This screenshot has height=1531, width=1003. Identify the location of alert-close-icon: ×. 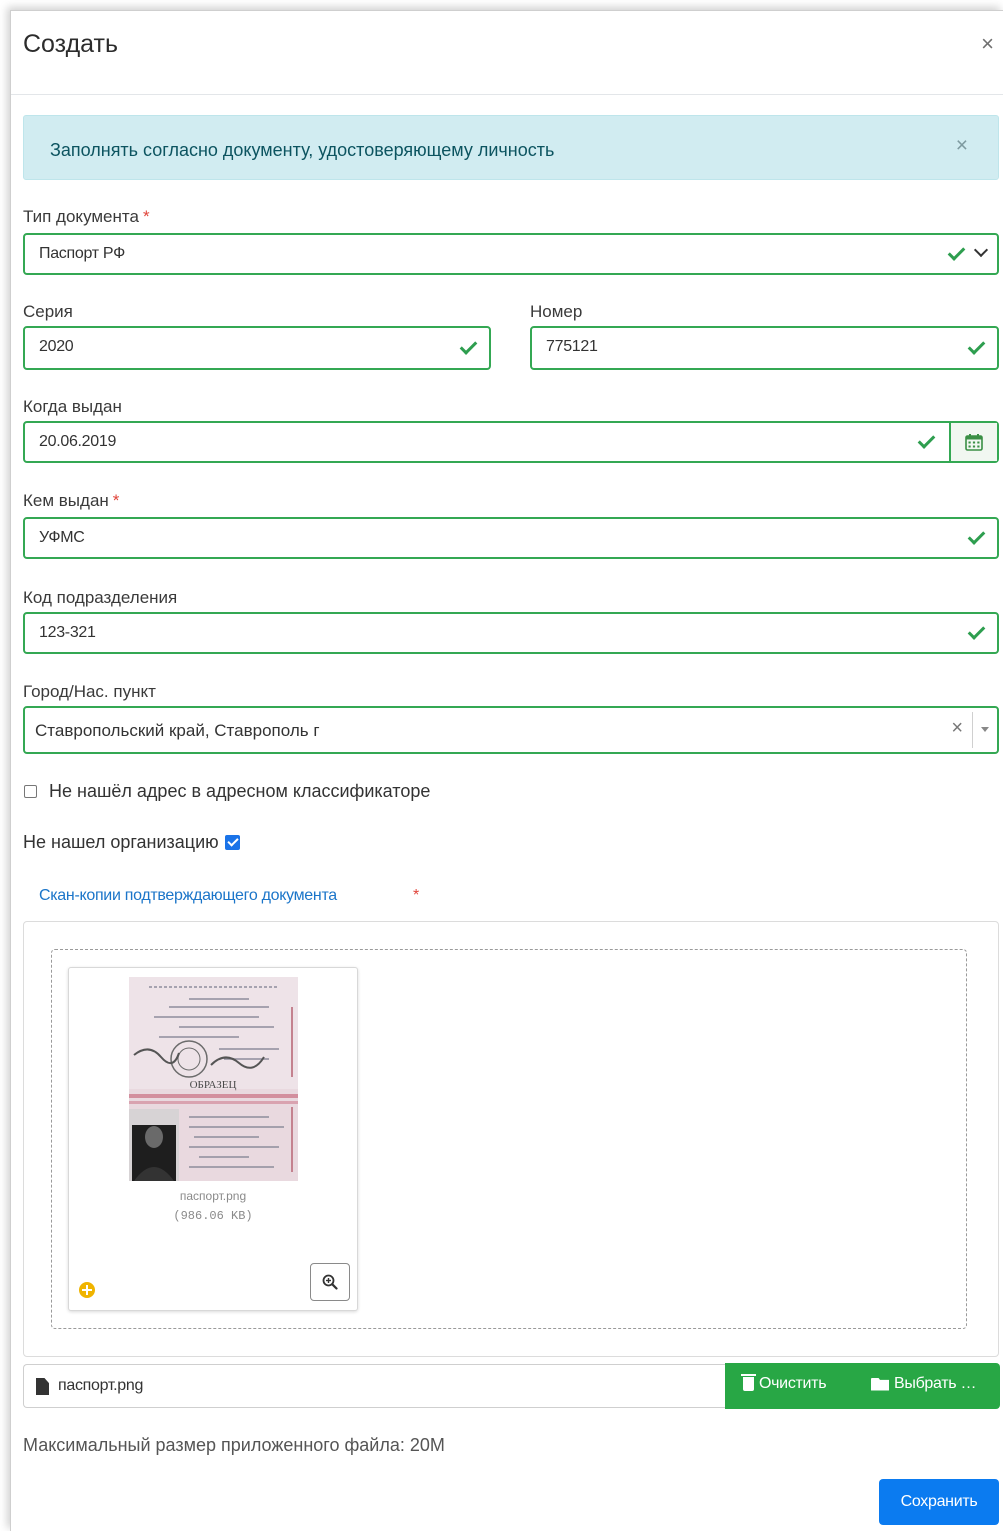
(962, 145).